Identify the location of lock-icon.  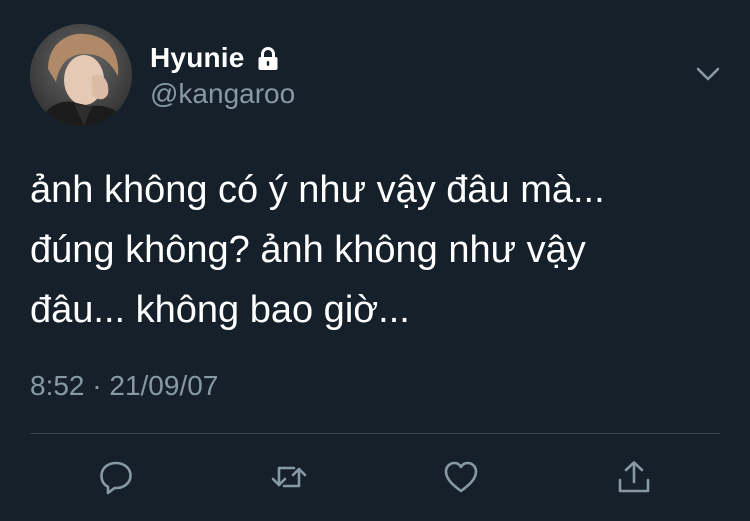
(268, 59).